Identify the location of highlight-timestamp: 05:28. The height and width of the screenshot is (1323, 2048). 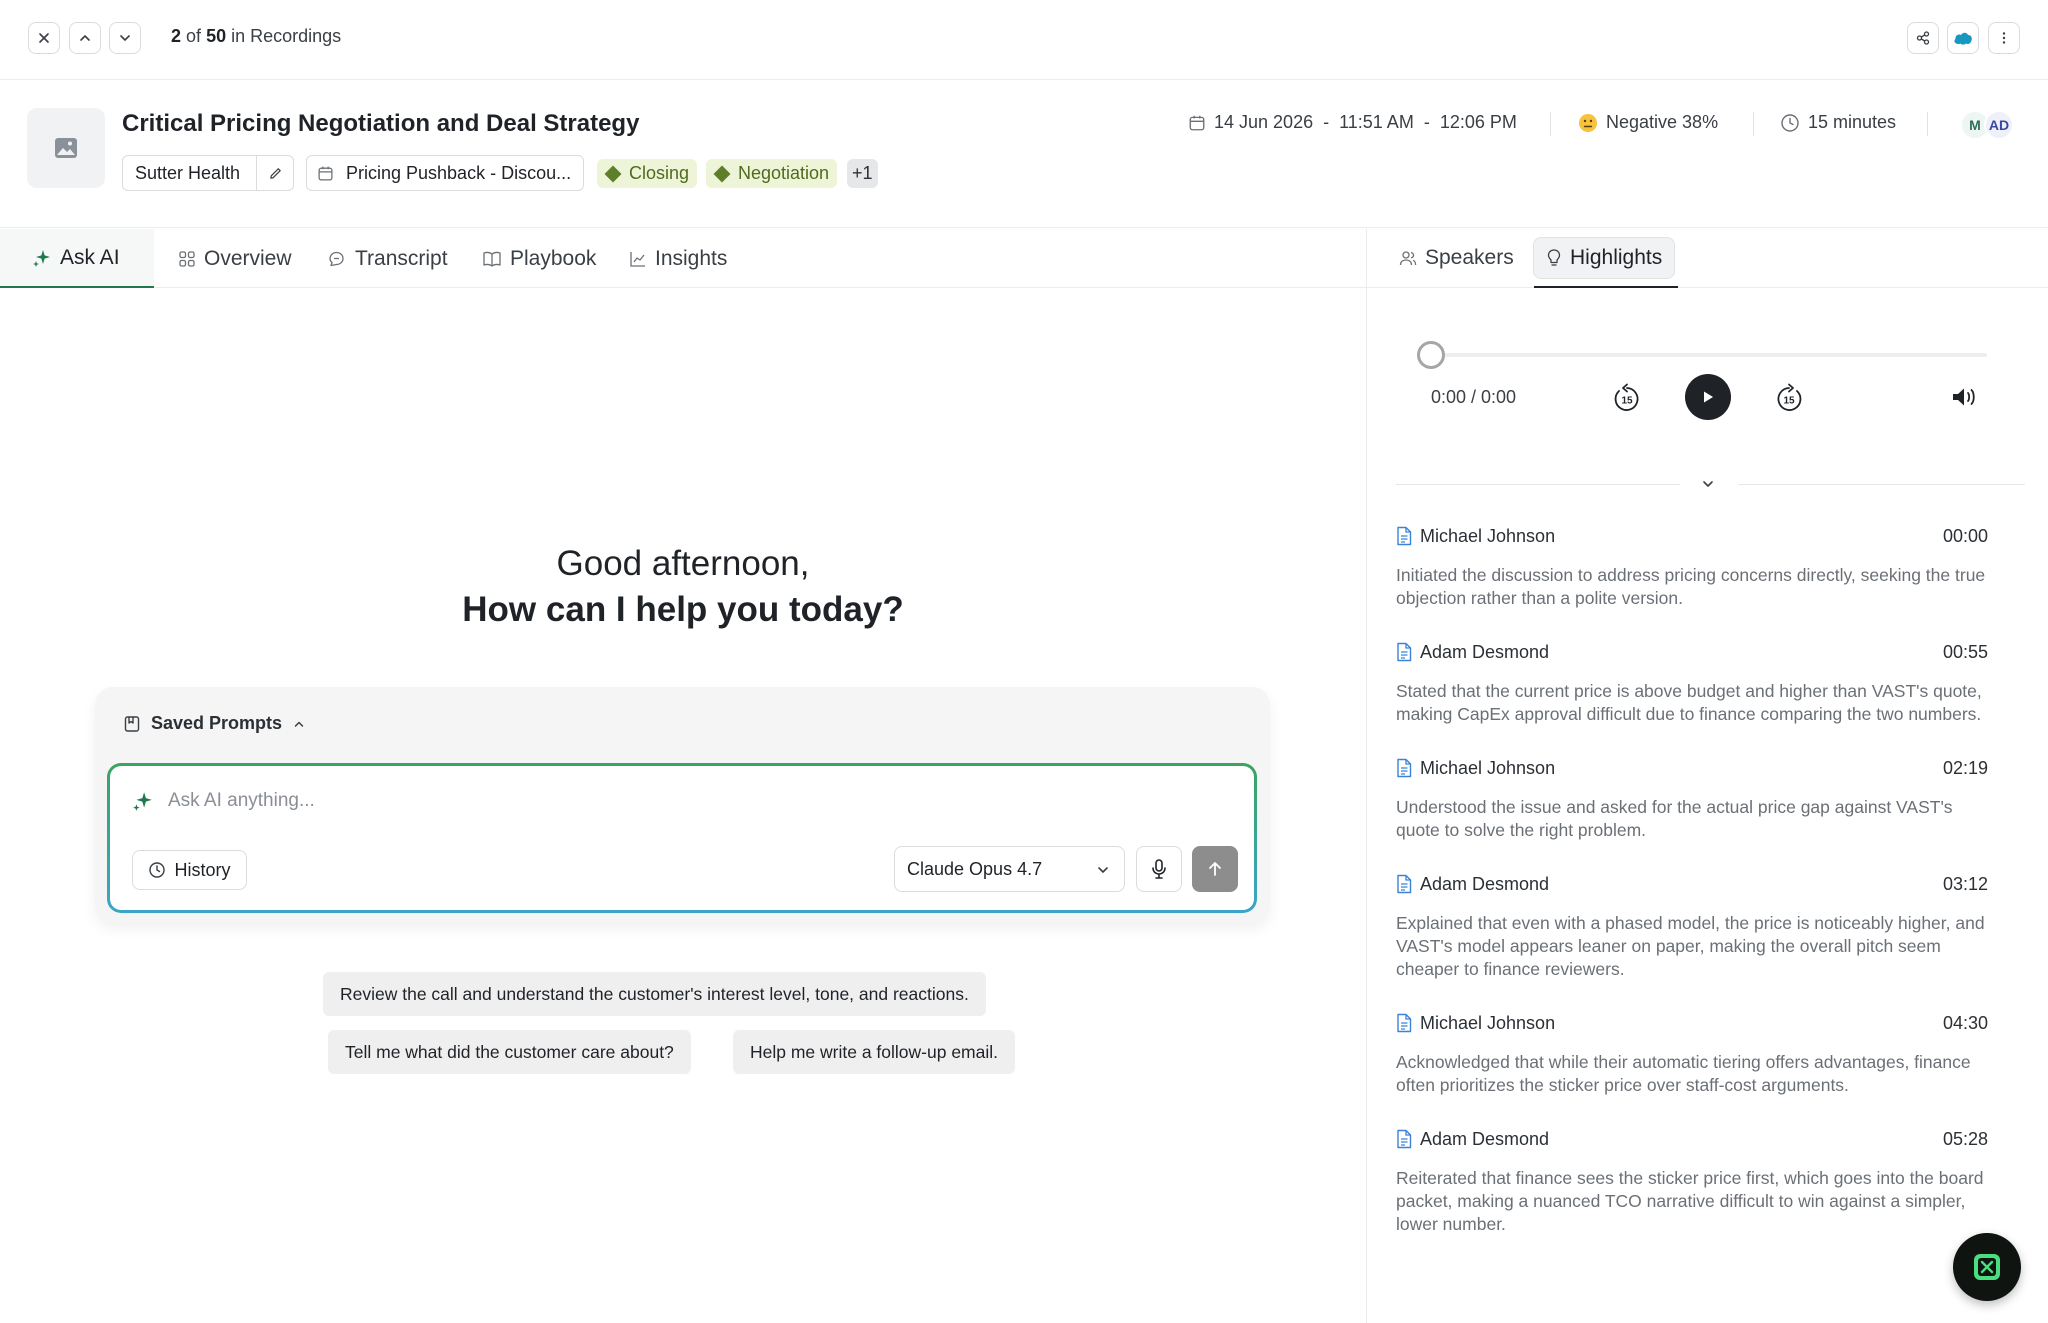
(1965, 1139).